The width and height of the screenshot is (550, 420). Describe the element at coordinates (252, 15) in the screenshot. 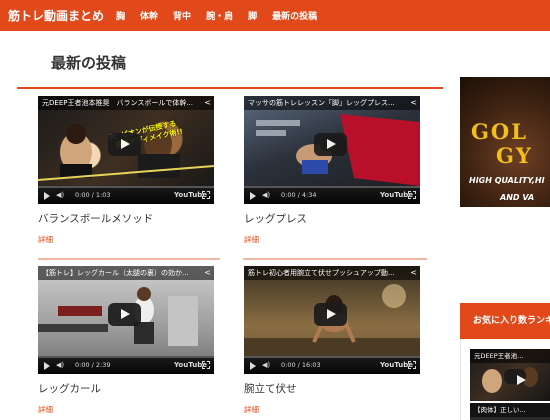

I see `nav-item-legs: 脚` at that location.